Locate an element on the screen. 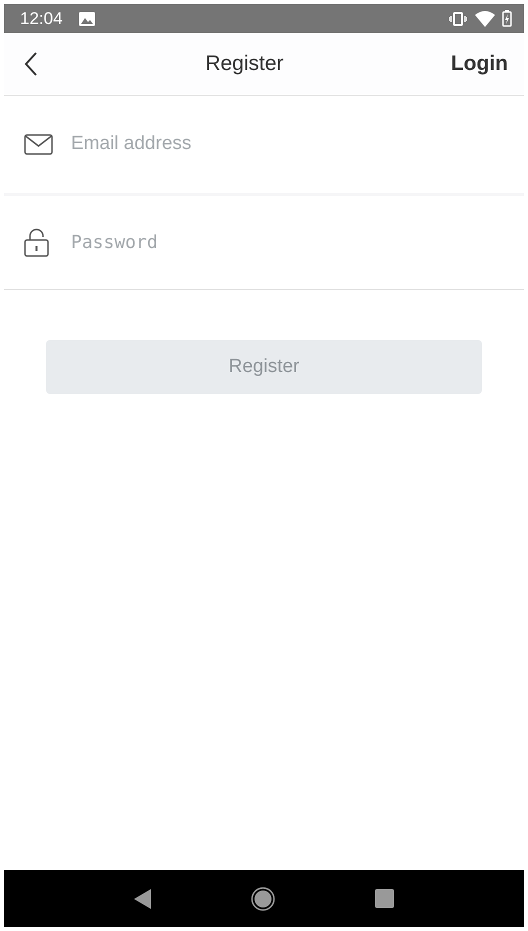 This screenshot has height=931, width=528. battery-icon is located at coordinates (507, 18).